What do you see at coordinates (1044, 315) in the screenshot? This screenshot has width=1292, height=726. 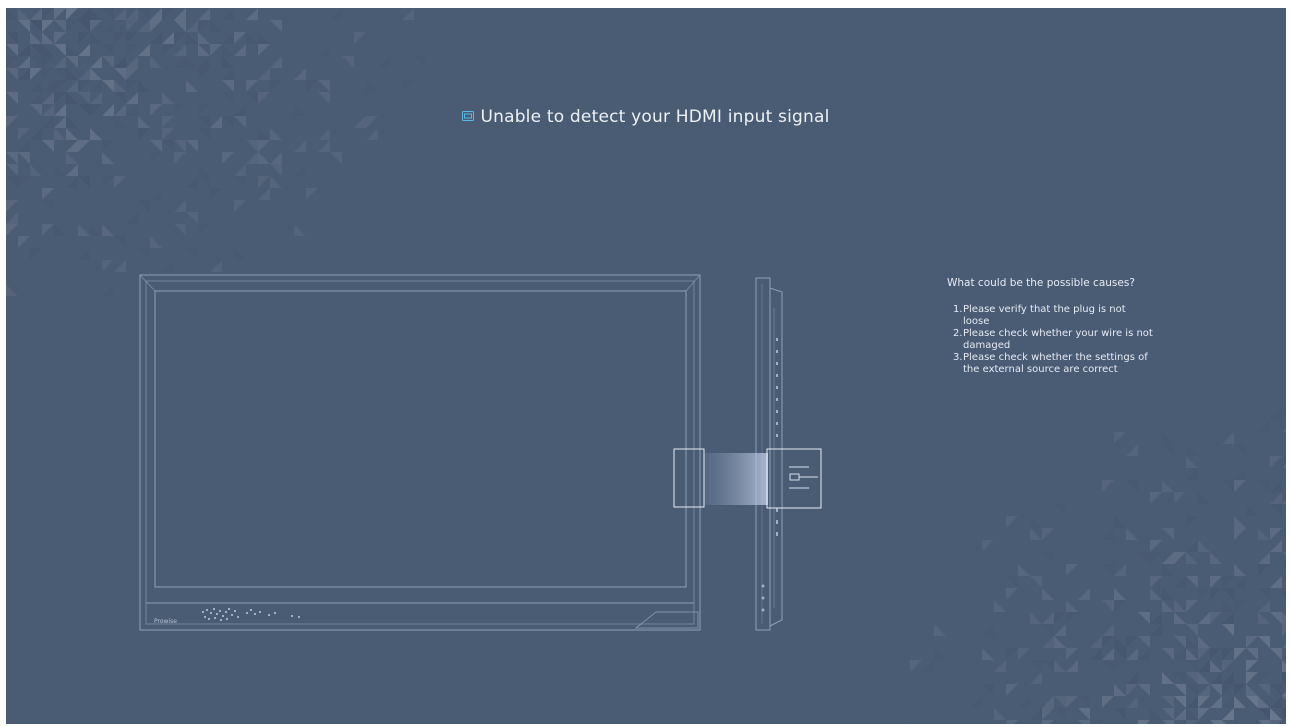 I see `cause-text: Please verify that the plug is not loose` at bounding box center [1044, 315].